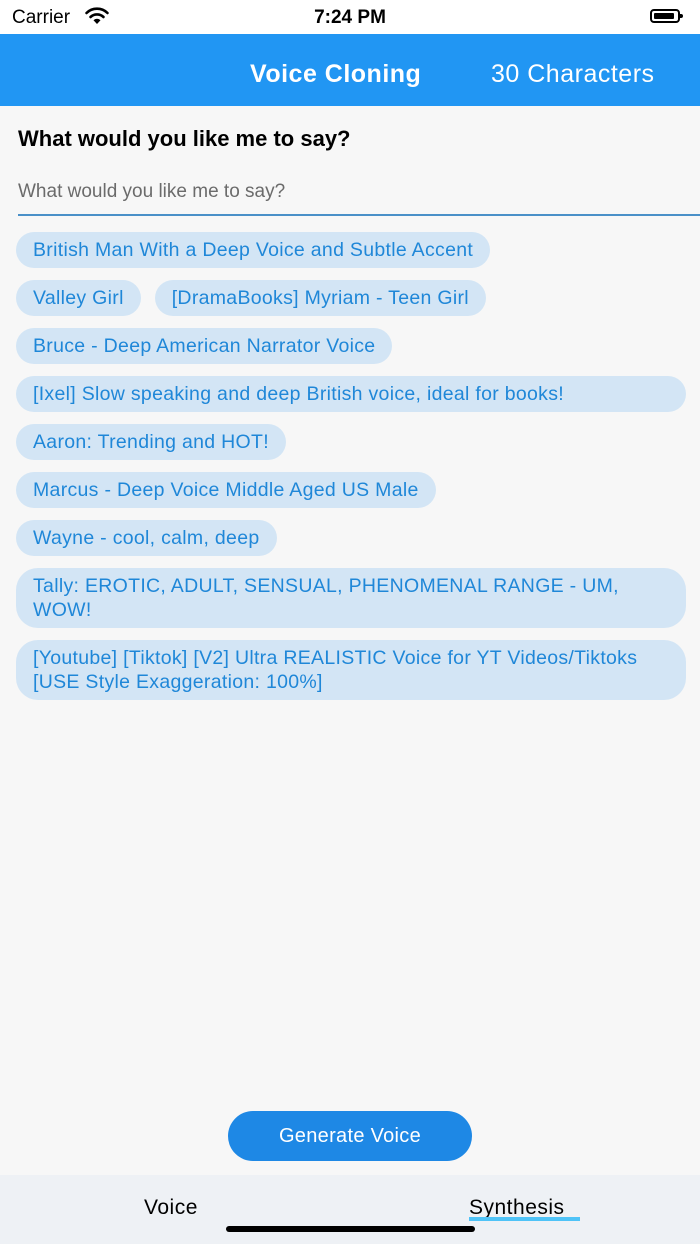 The width and height of the screenshot is (700, 1244). I want to click on voice-chip: Wayne - cool, calm, deep, so click(146, 538).